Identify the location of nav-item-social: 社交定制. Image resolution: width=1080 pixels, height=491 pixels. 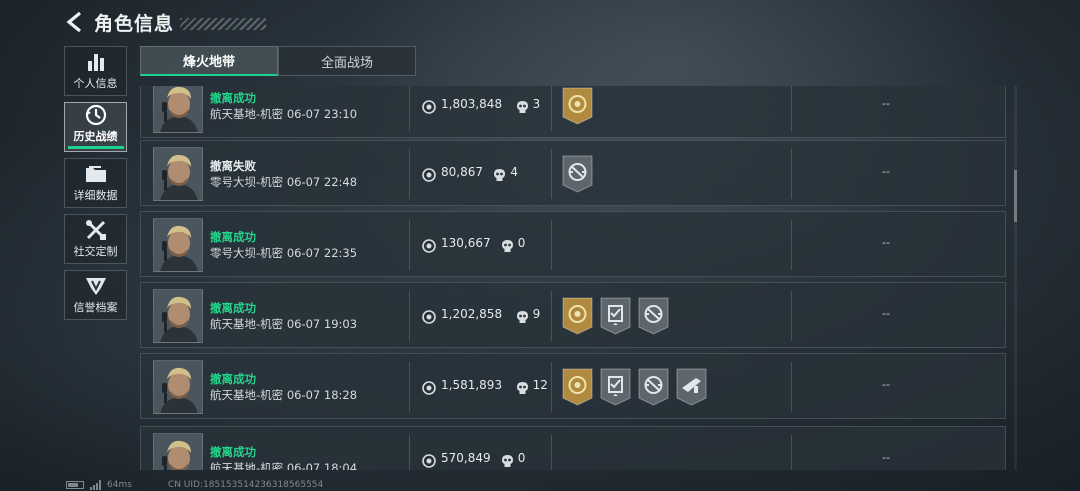
(95, 239).